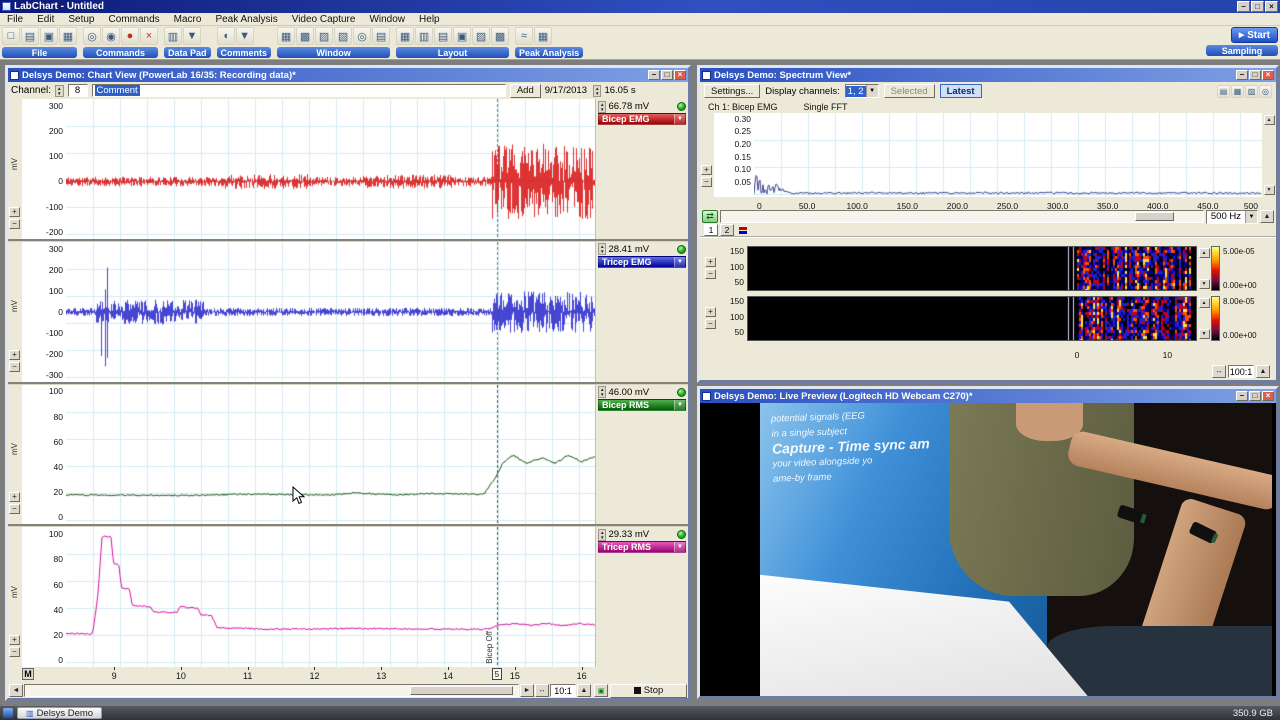  I want to click on marker-block: M, so click(28, 674).